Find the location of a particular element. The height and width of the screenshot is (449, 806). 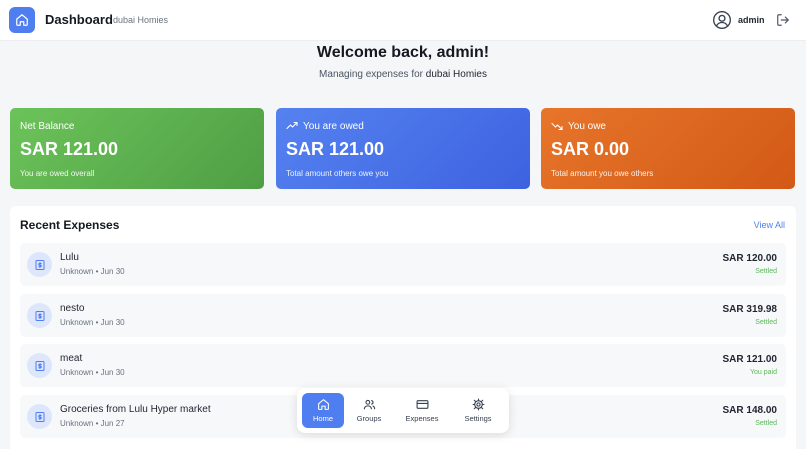

nav-settings: Settings is located at coordinates (478, 410).